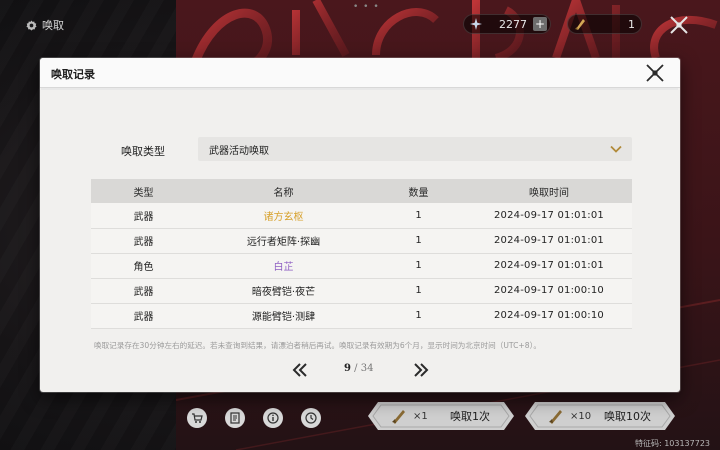 This screenshot has width=720, height=450. I want to click on shop-button, so click(197, 418).